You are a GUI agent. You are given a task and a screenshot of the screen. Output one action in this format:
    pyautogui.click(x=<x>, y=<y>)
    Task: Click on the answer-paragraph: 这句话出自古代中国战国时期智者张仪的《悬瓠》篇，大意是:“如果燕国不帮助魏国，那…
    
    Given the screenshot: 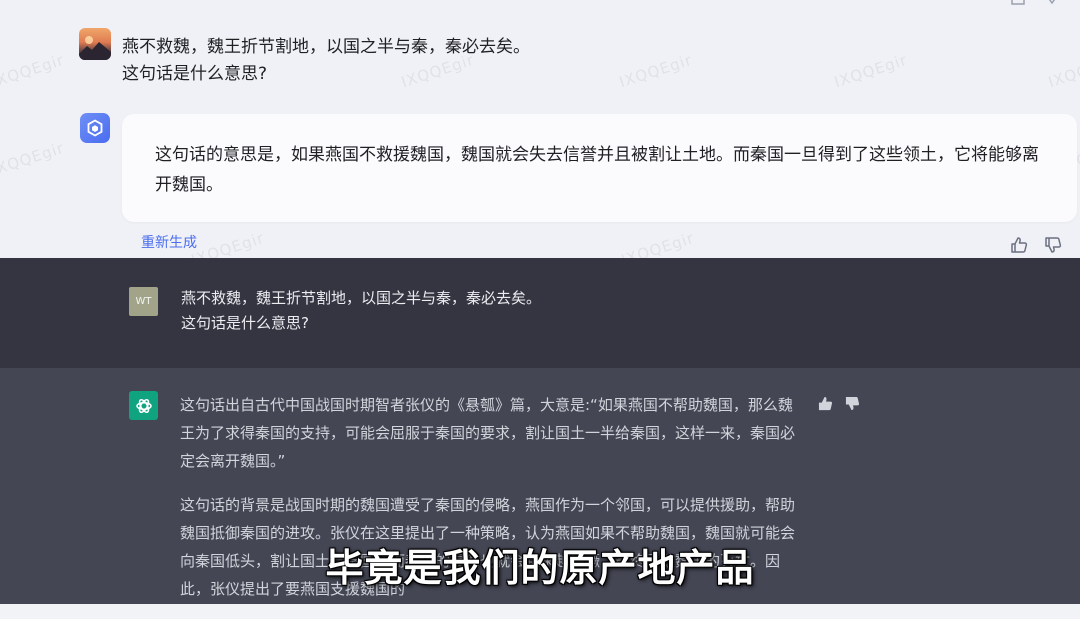 What is the action you would take?
    pyautogui.click(x=488, y=433)
    